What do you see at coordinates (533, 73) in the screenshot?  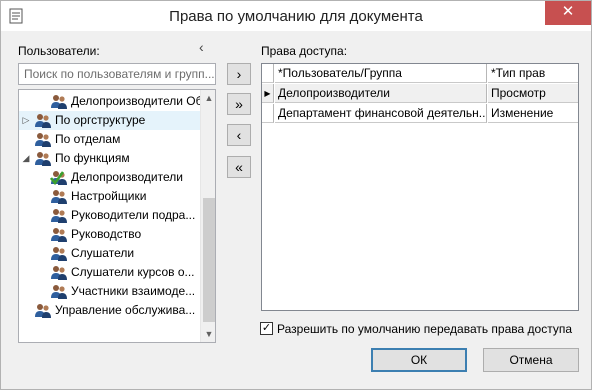 I see `column-header-rights: *Тип прав` at bounding box center [533, 73].